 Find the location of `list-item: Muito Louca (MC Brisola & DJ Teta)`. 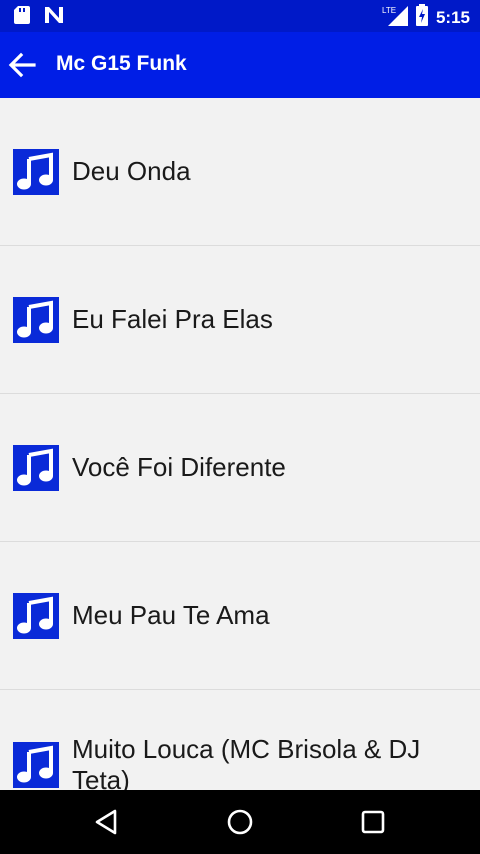

list-item: Muito Louca (MC Brisola & DJ Teta) is located at coordinates (240, 740).